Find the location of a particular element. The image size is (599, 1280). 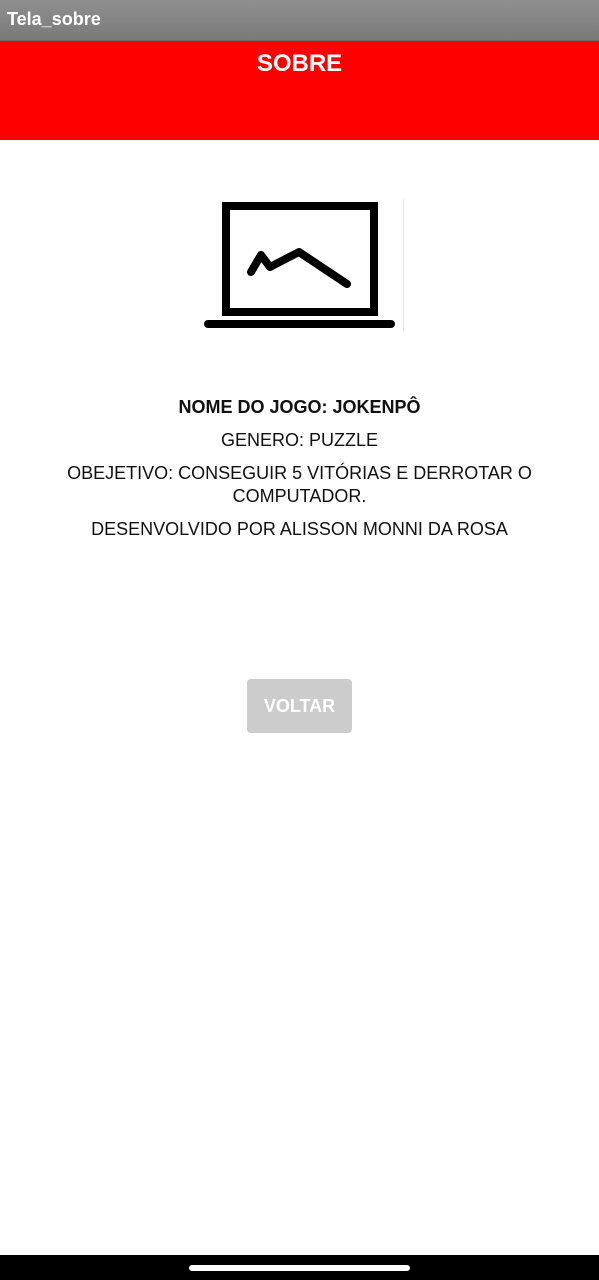

window-title: Tela_sobre is located at coordinates (54, 19).